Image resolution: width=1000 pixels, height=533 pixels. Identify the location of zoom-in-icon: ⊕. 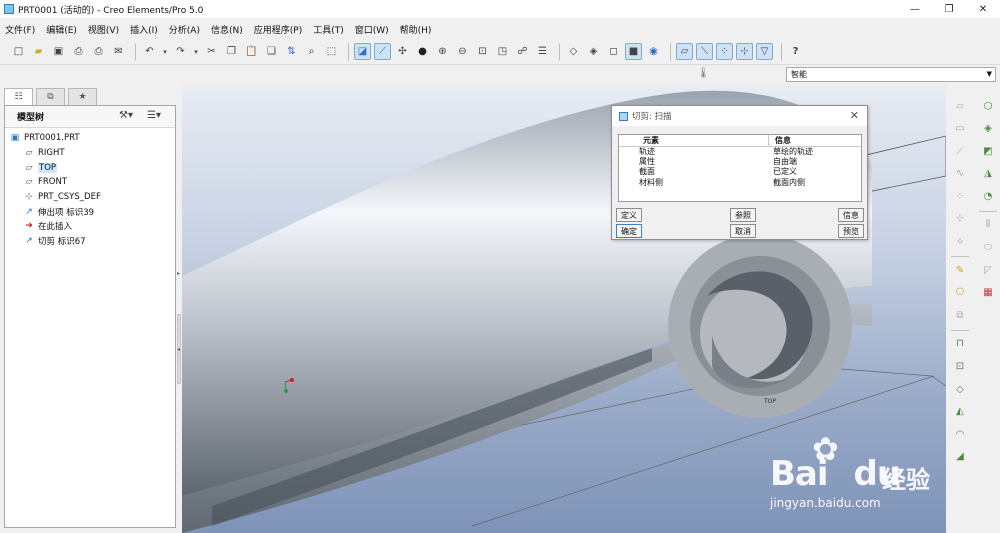
(442, 51).